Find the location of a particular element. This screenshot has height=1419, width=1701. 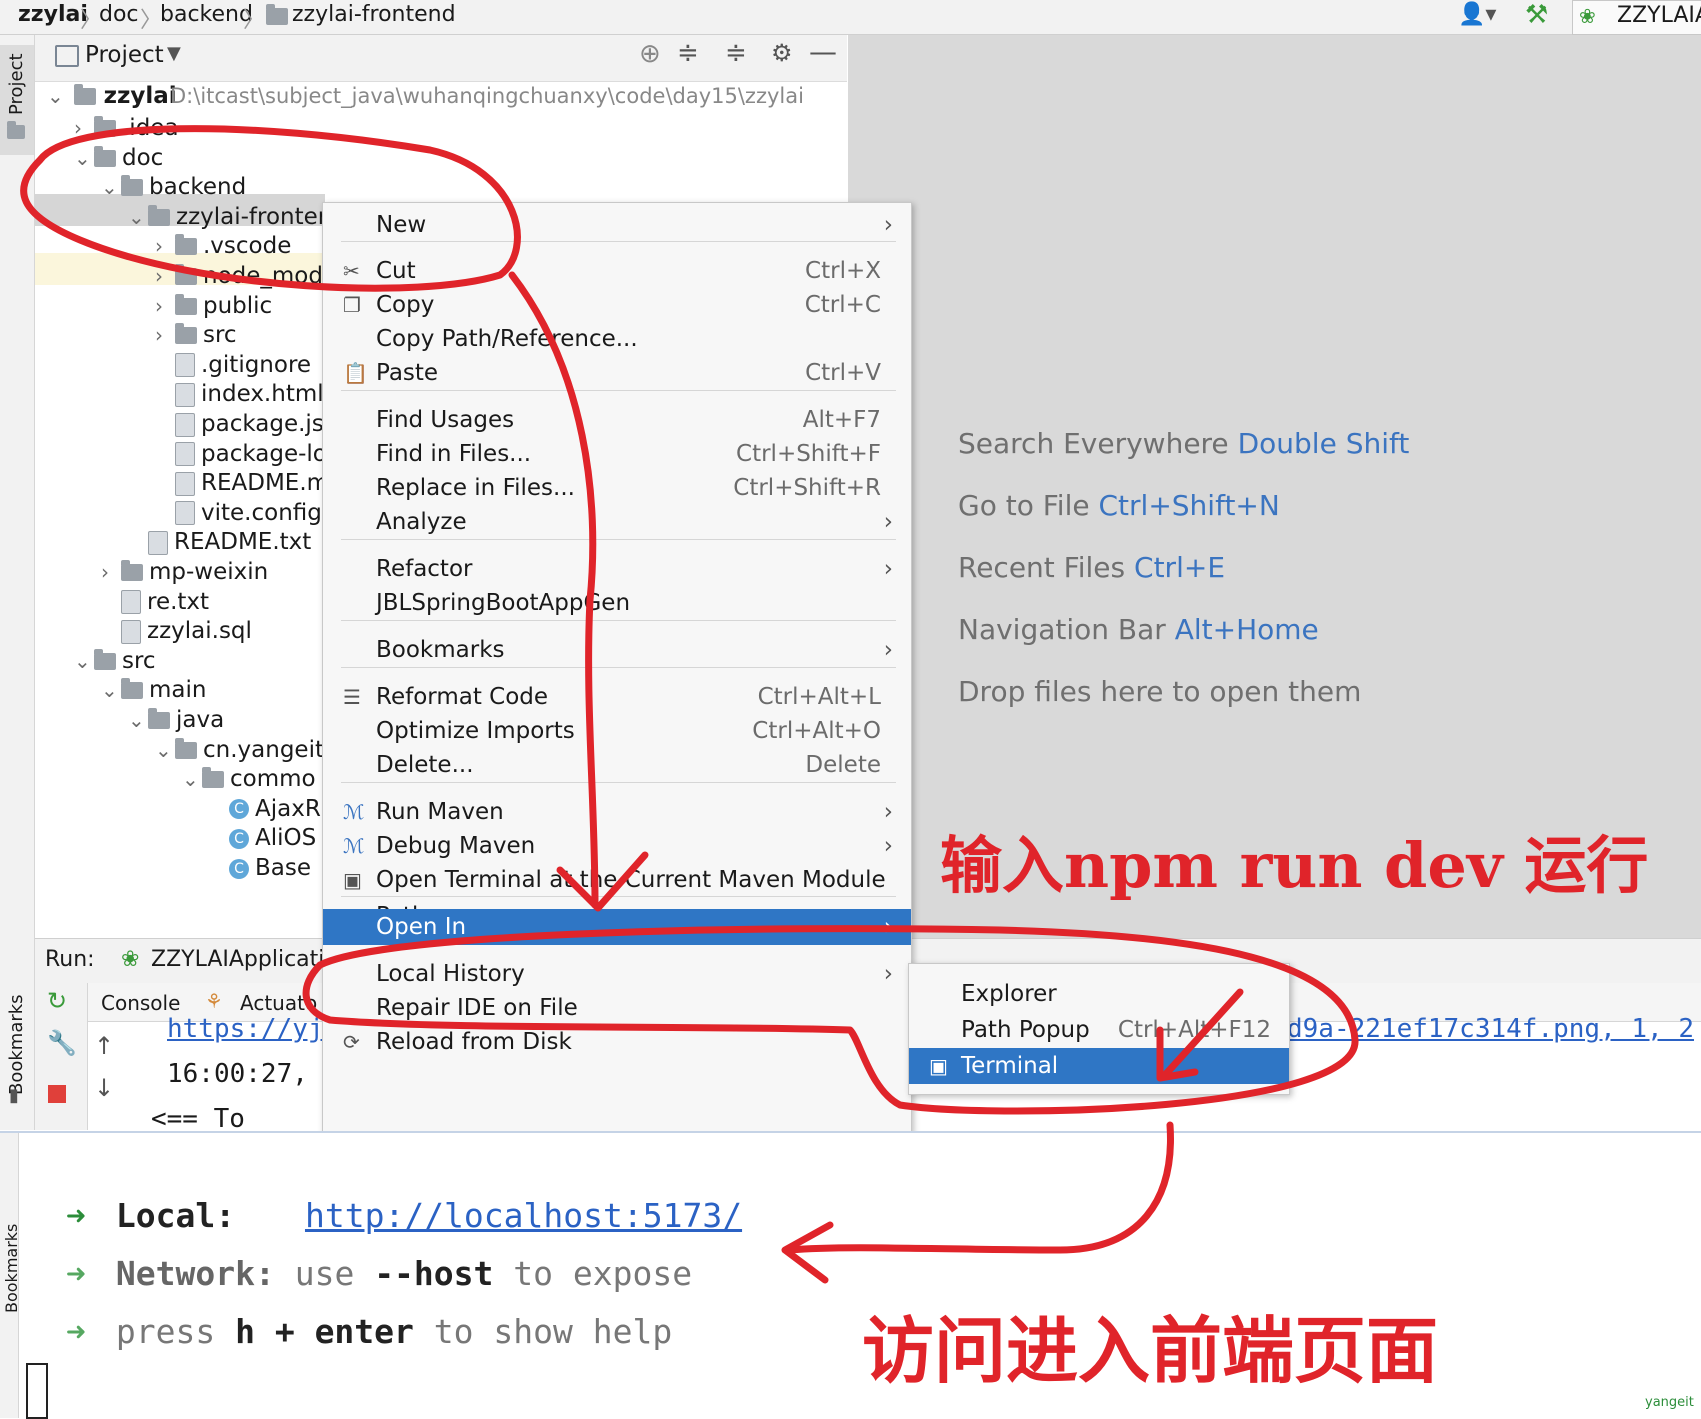

watermark: yangeit is located at coordinates (1669, 1402).